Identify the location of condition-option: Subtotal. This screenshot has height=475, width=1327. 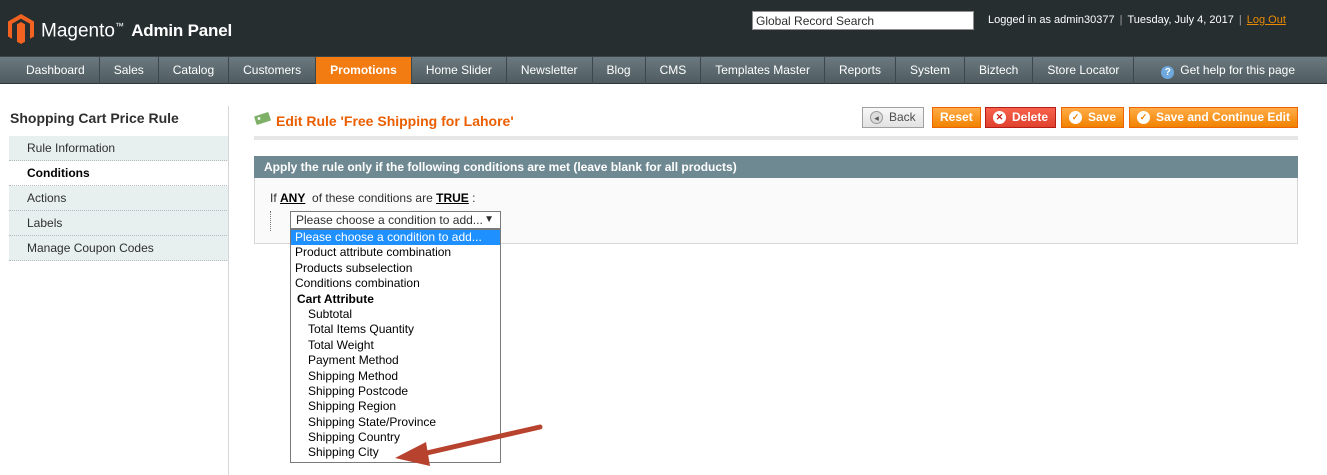
(395, 314).